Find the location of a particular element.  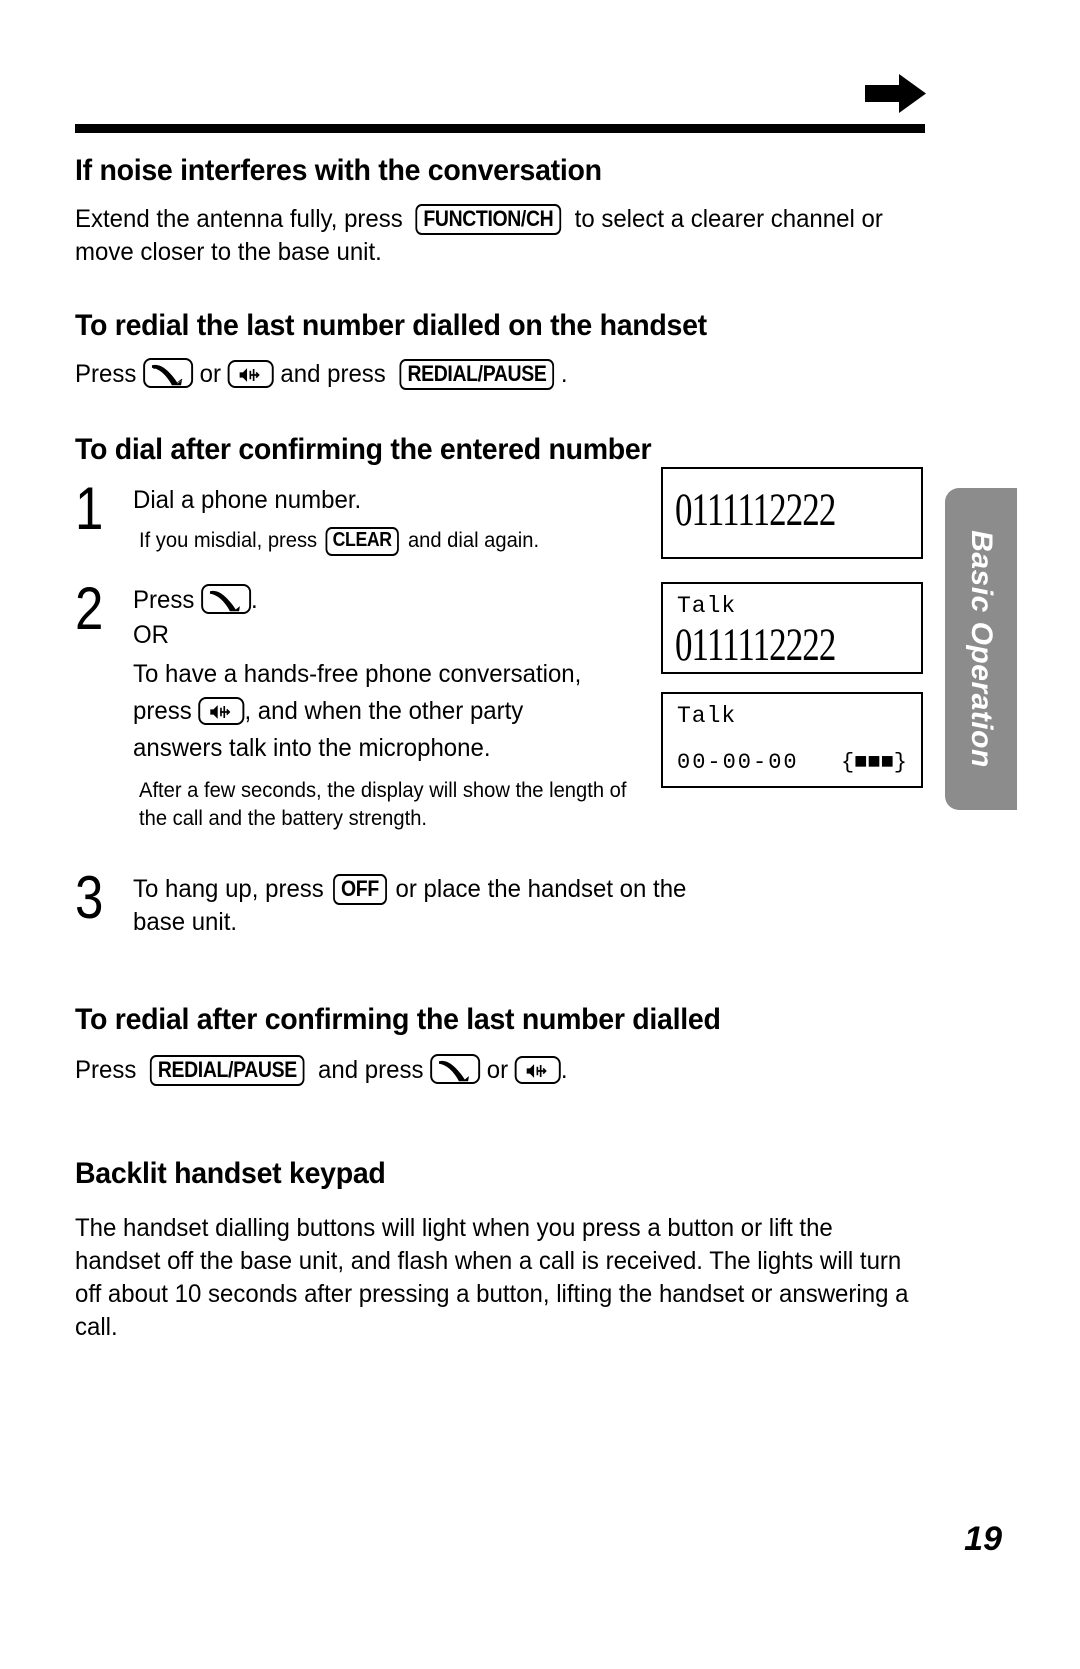

key-clear: CLEAR is located at coordinates (362, 541).